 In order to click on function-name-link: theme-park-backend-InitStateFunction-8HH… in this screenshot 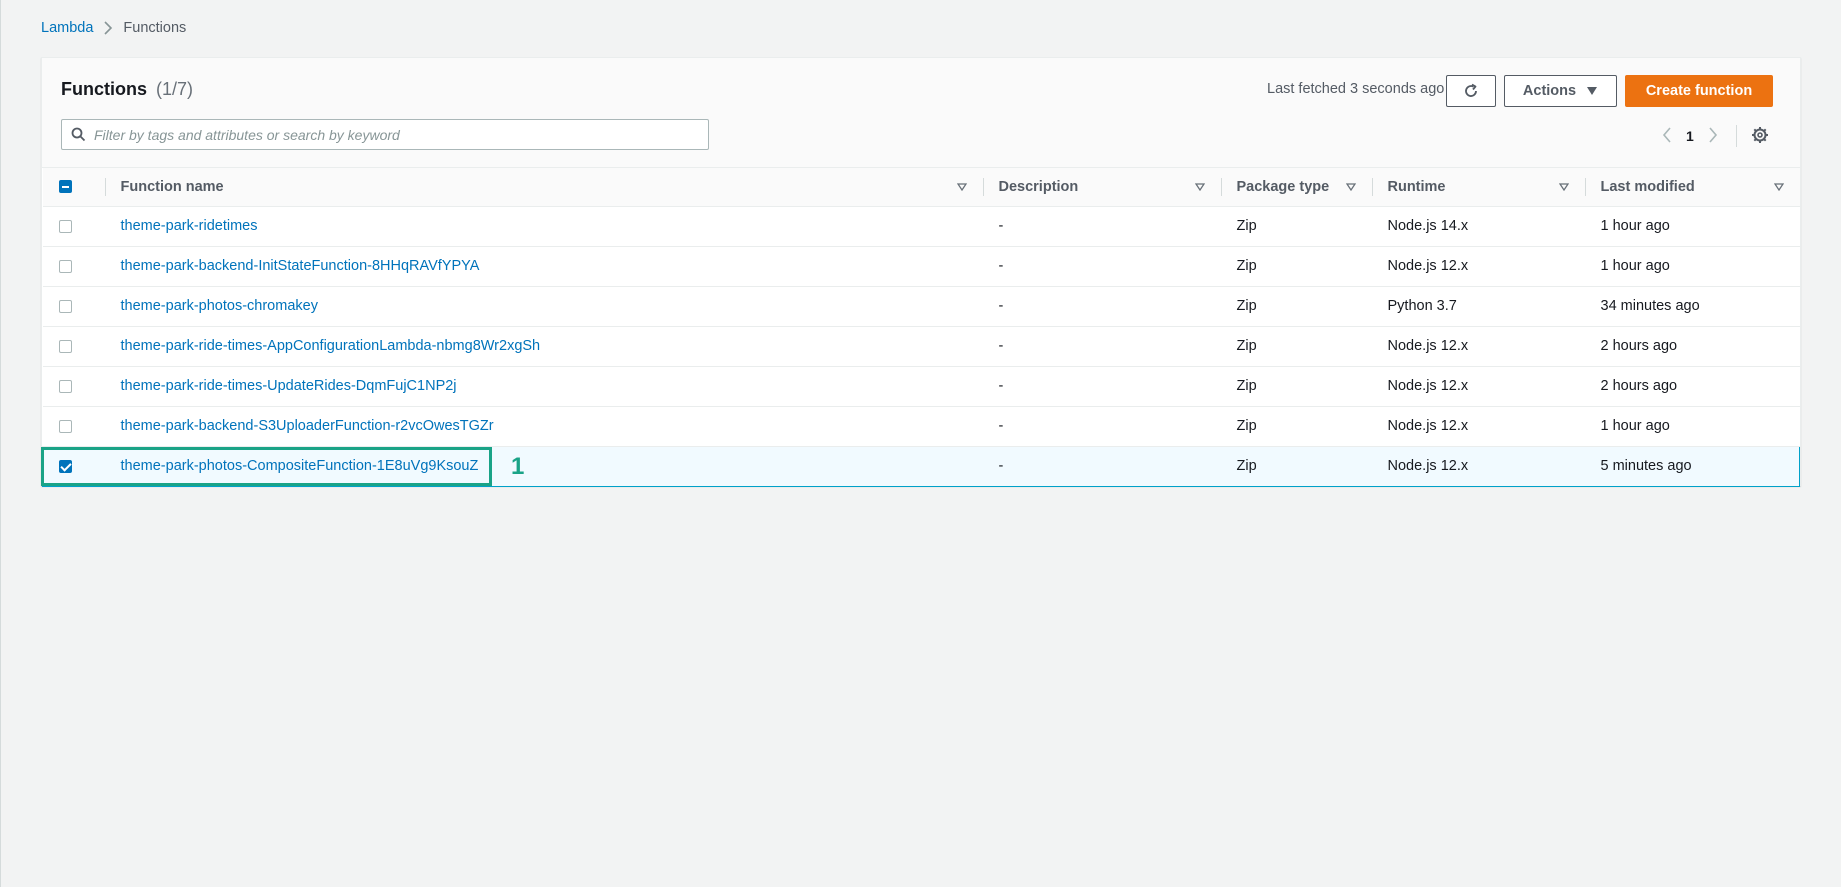, I will do `click(300, 266)`.